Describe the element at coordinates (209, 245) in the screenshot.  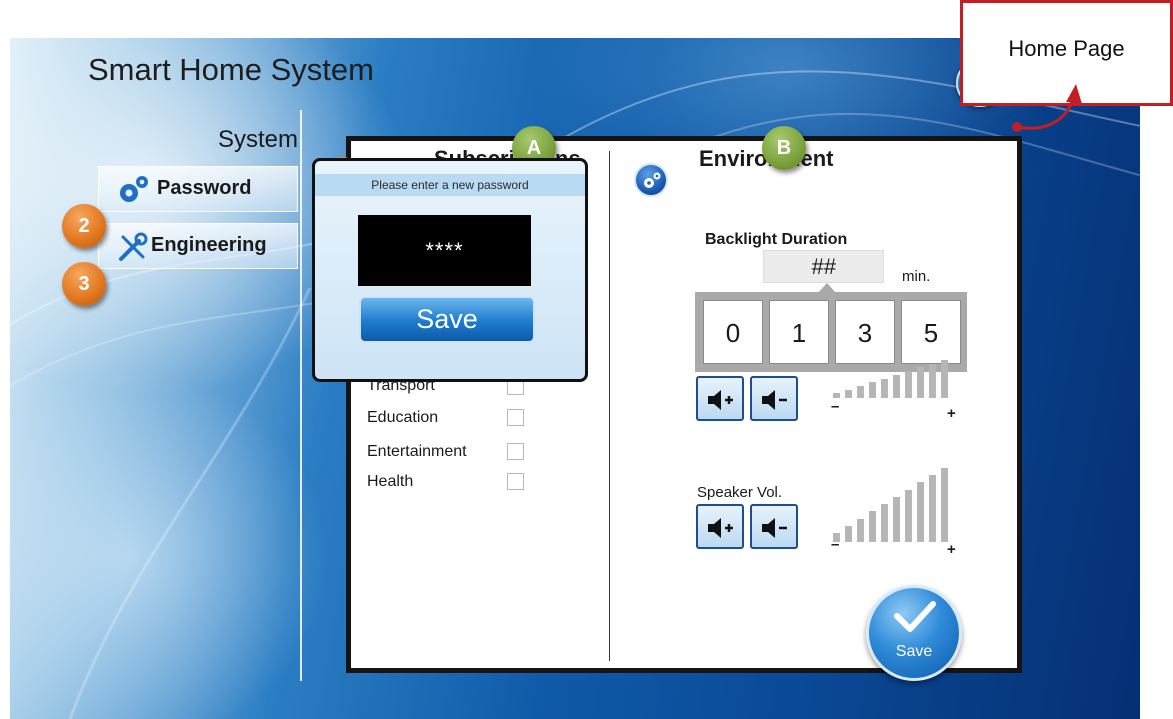
I see `sidebar-item-label: Engineering` at that location.